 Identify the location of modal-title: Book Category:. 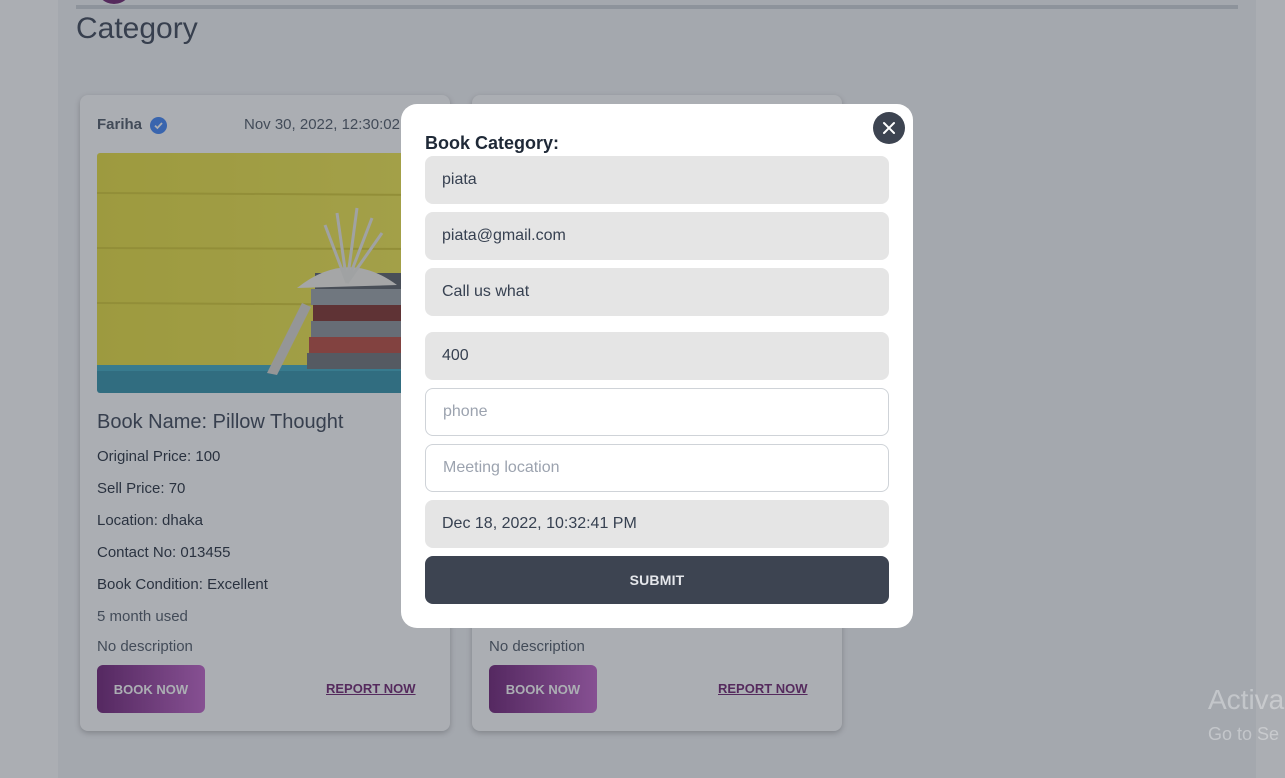
(492, 143).